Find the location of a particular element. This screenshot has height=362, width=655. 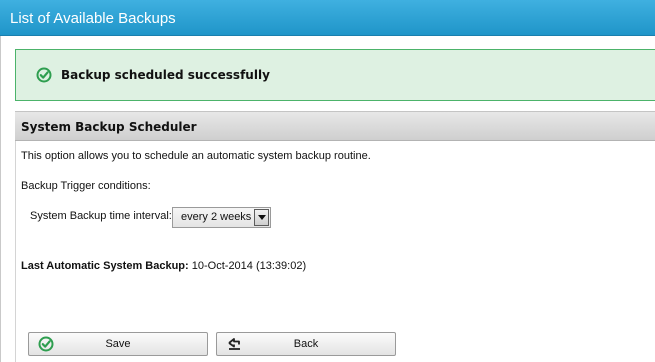

interval-label: System Backup time interval: is located at coordinates (101, 216).